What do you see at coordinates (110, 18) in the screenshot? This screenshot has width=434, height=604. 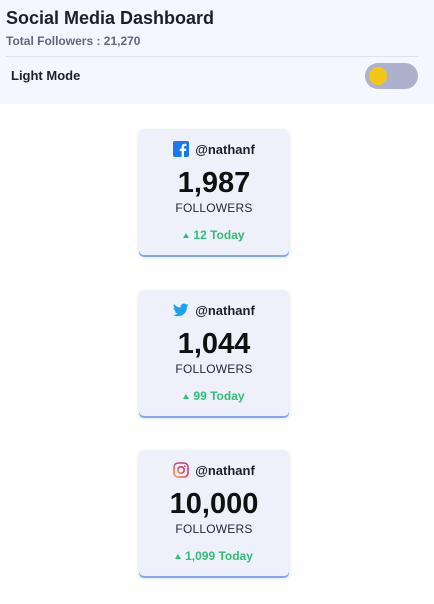 I see `page-title: Social Media Dashboard` at bounding box center [110, 18].